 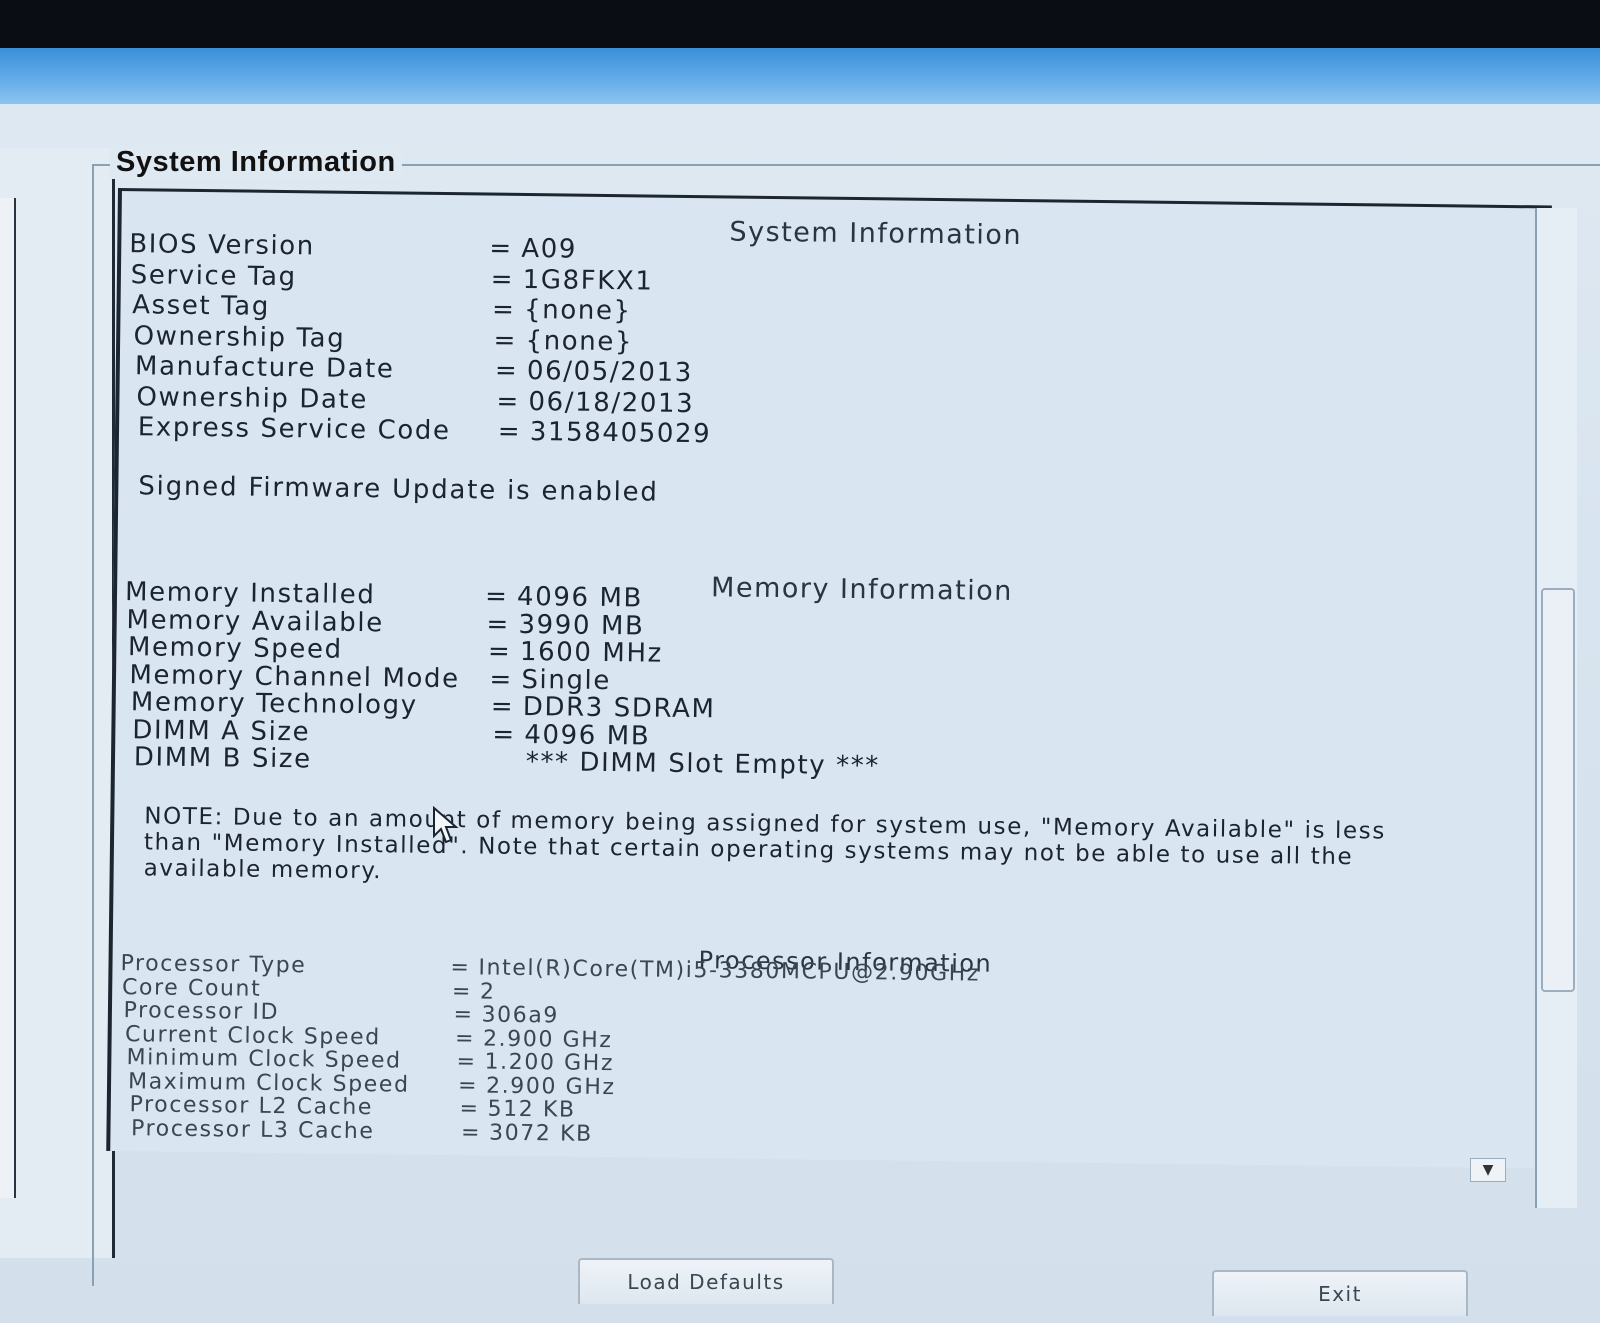 What do you see at coordinates (213, 275) in the screenshot?
I see `system-info-label: Service Tag` at bounding box center [213, 275].